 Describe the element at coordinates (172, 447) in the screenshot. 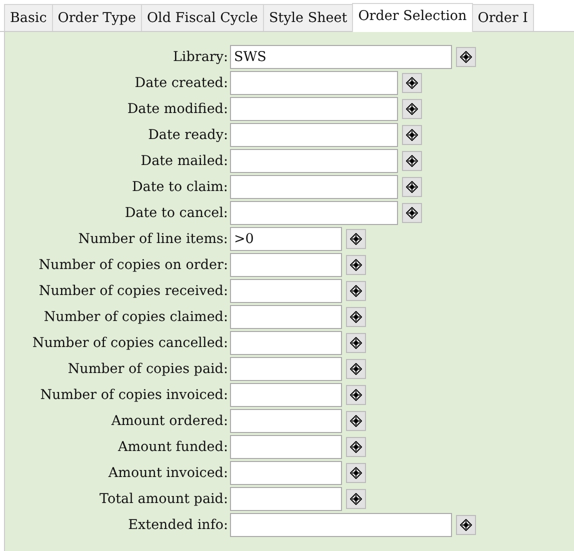

I see `field-label: Amount funded:` at that location.